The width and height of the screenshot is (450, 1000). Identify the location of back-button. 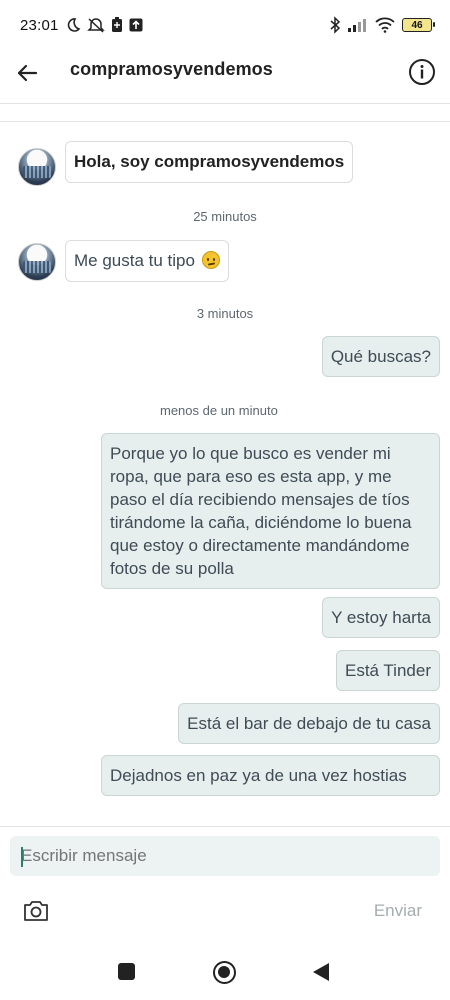
(27, 73).